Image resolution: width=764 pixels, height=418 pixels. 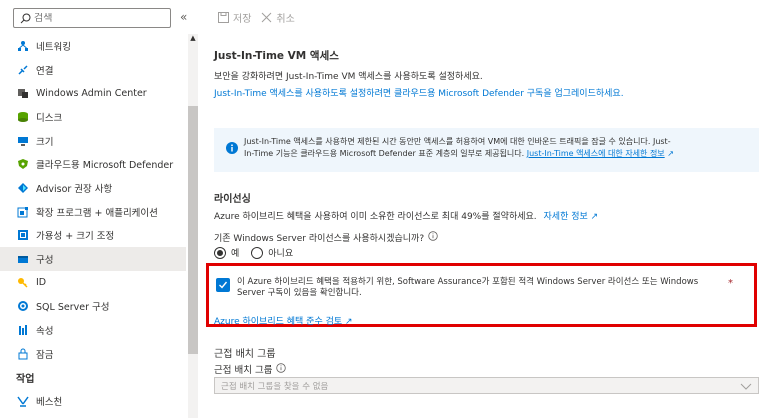 I want to click on radio-yes-button, so click(x=220, y=252).